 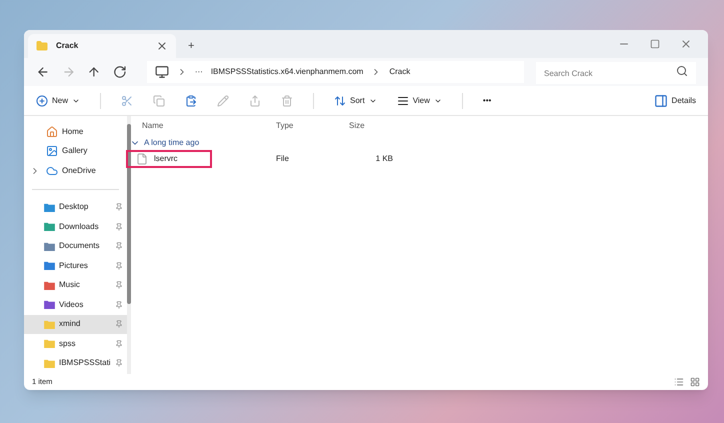 I want to click on cut-icon, so click(x=127, y=100).